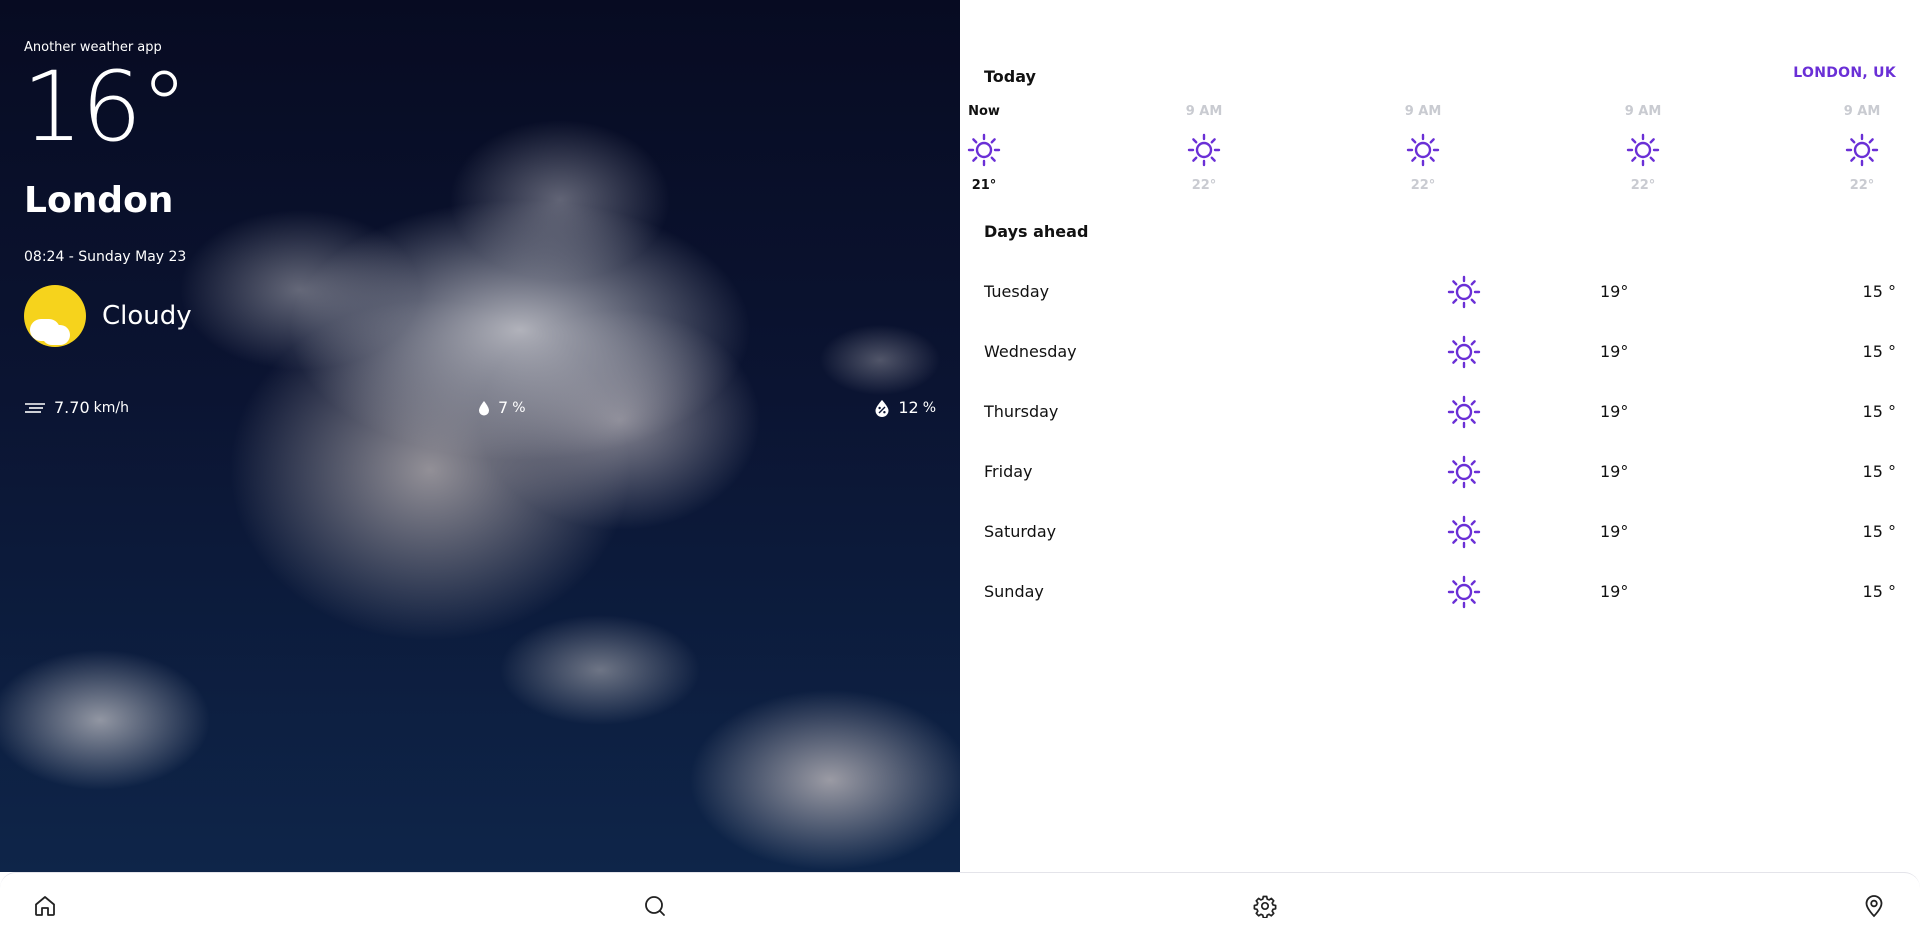 The height and width of the screenshot is (939, 1920). What do you see at coordinates (55, 316) in the screenshot?
I see `sun-cloud-icon` at bounding box center [55, 316].